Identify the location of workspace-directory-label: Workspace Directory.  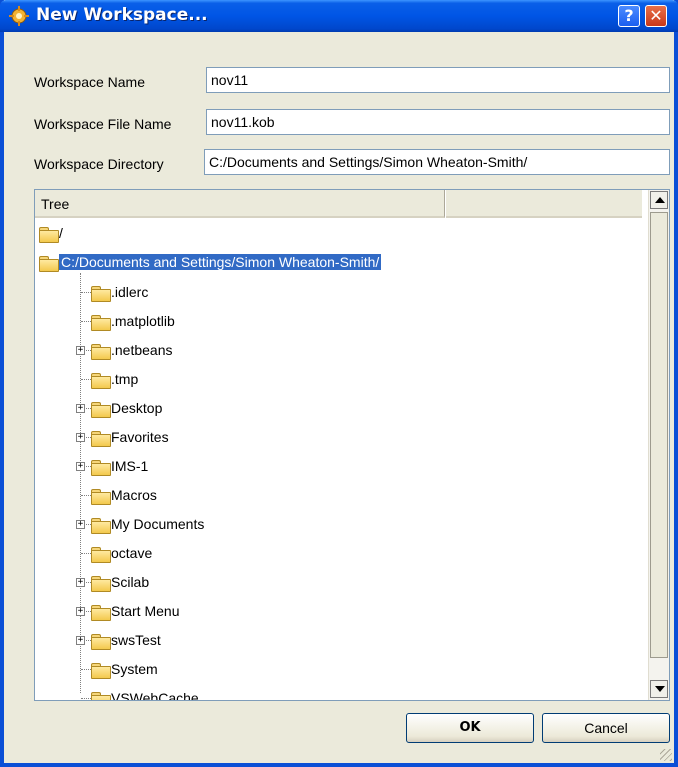
(99, 164).